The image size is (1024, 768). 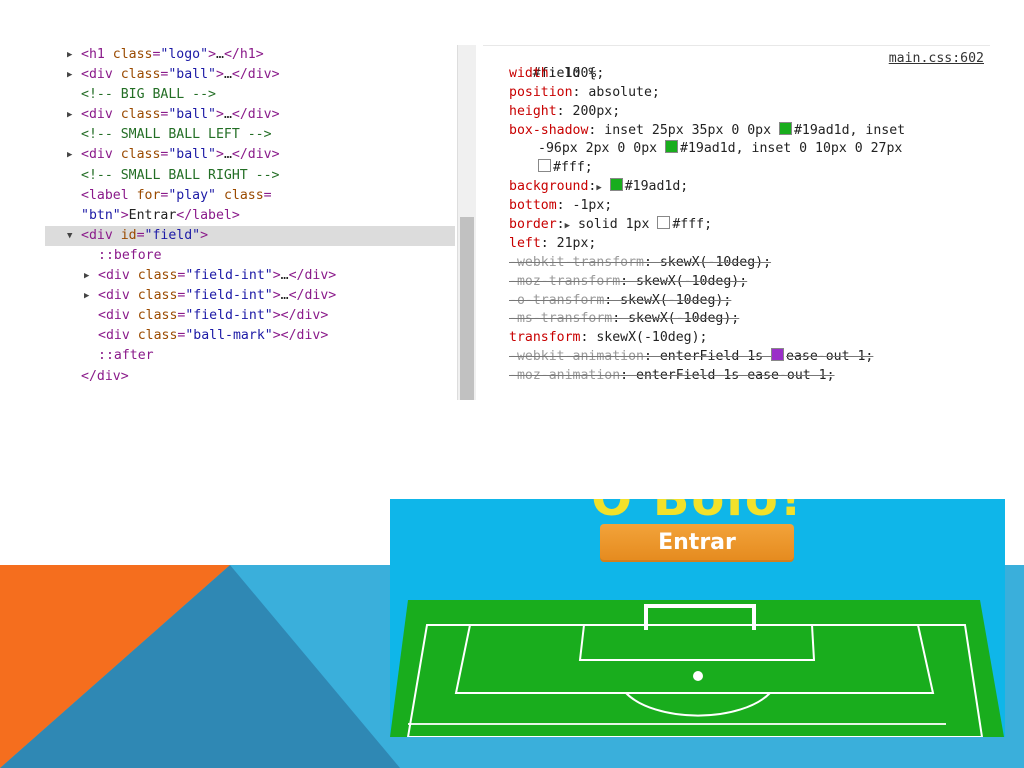 I want to click on css-value: : enterField 1s ease-out 1;, so click(x=727, y=376).